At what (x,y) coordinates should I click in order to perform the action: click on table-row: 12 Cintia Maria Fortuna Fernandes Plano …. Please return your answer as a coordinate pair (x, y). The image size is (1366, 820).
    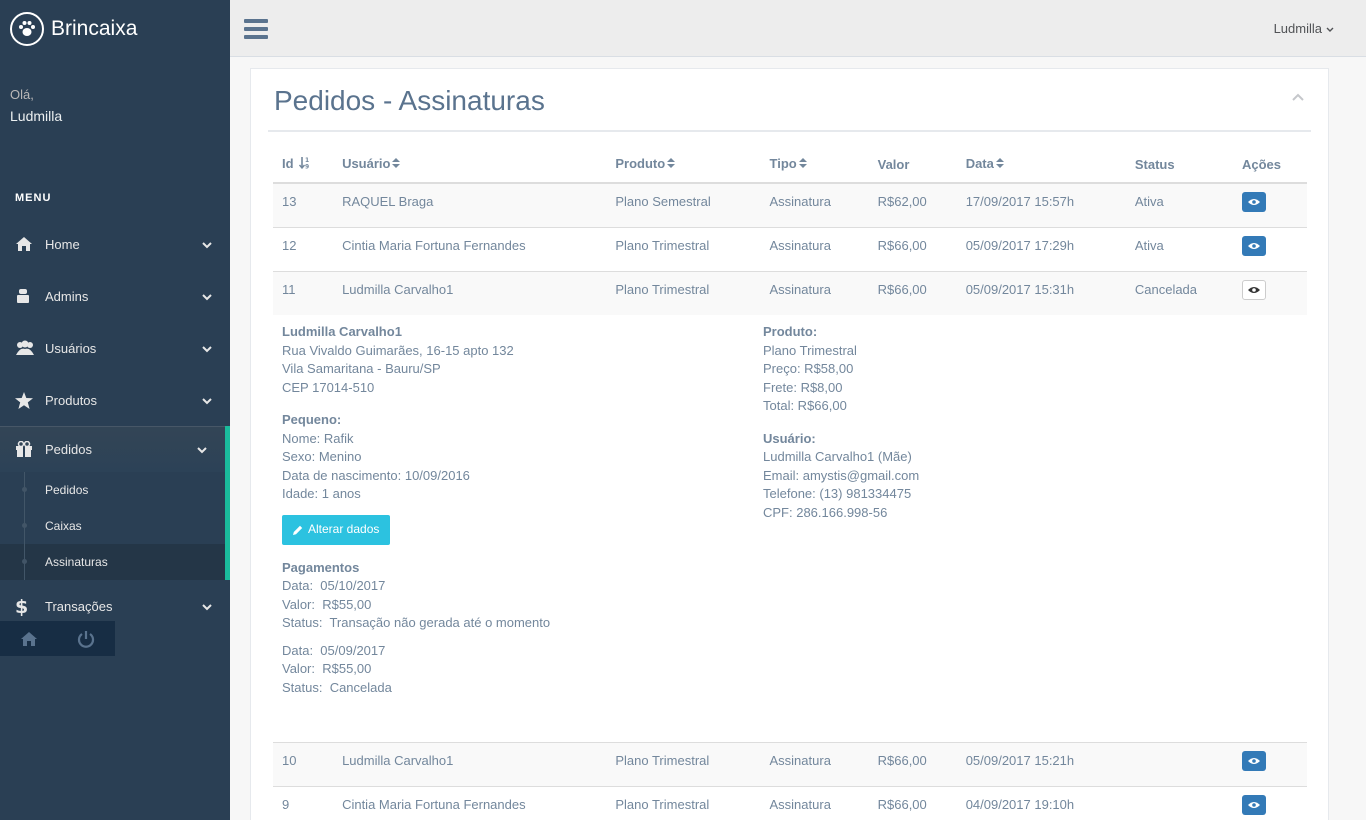
    Looking at the image, I should click on (790, 248).